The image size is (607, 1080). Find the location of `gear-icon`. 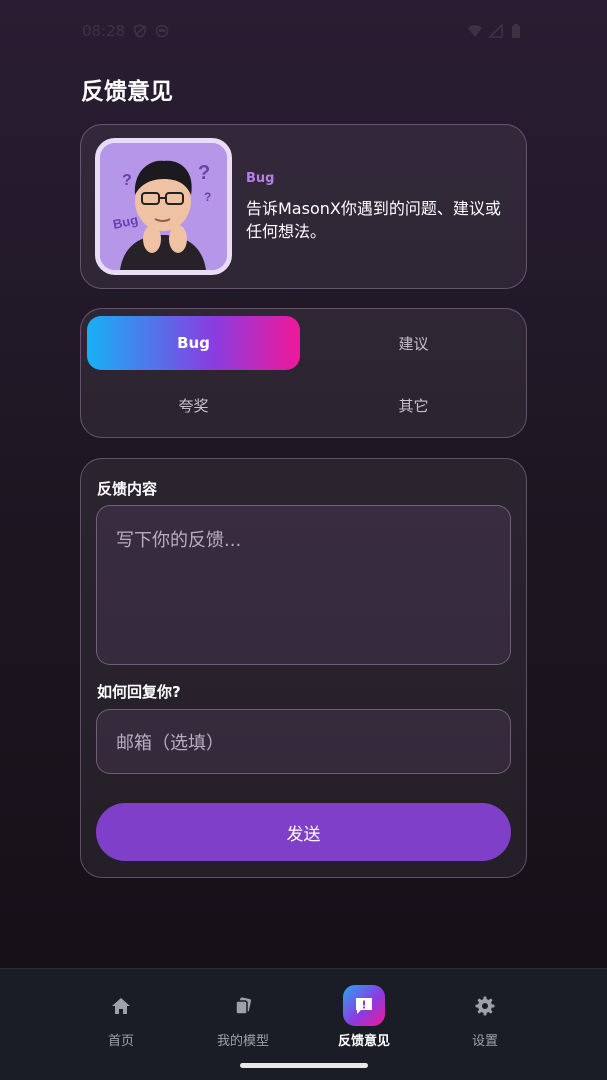

gear-icon is located at coordinates (485, 1005).